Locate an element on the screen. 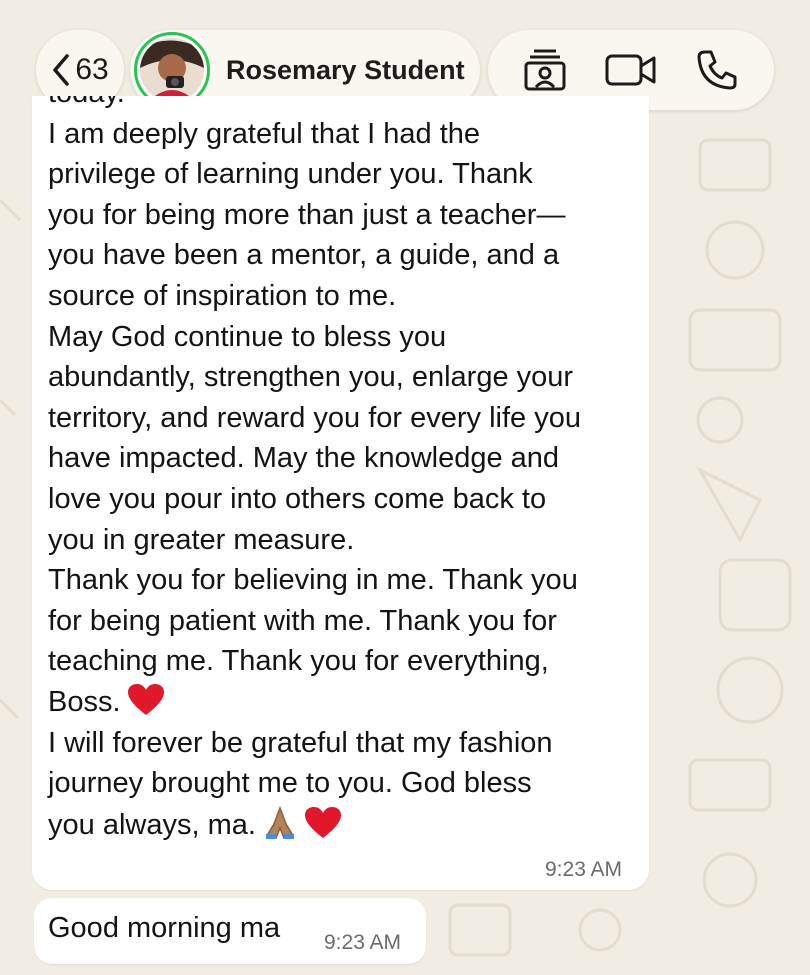  message-line: you for being more than just a teacher— is located at coordinates (307, 214).